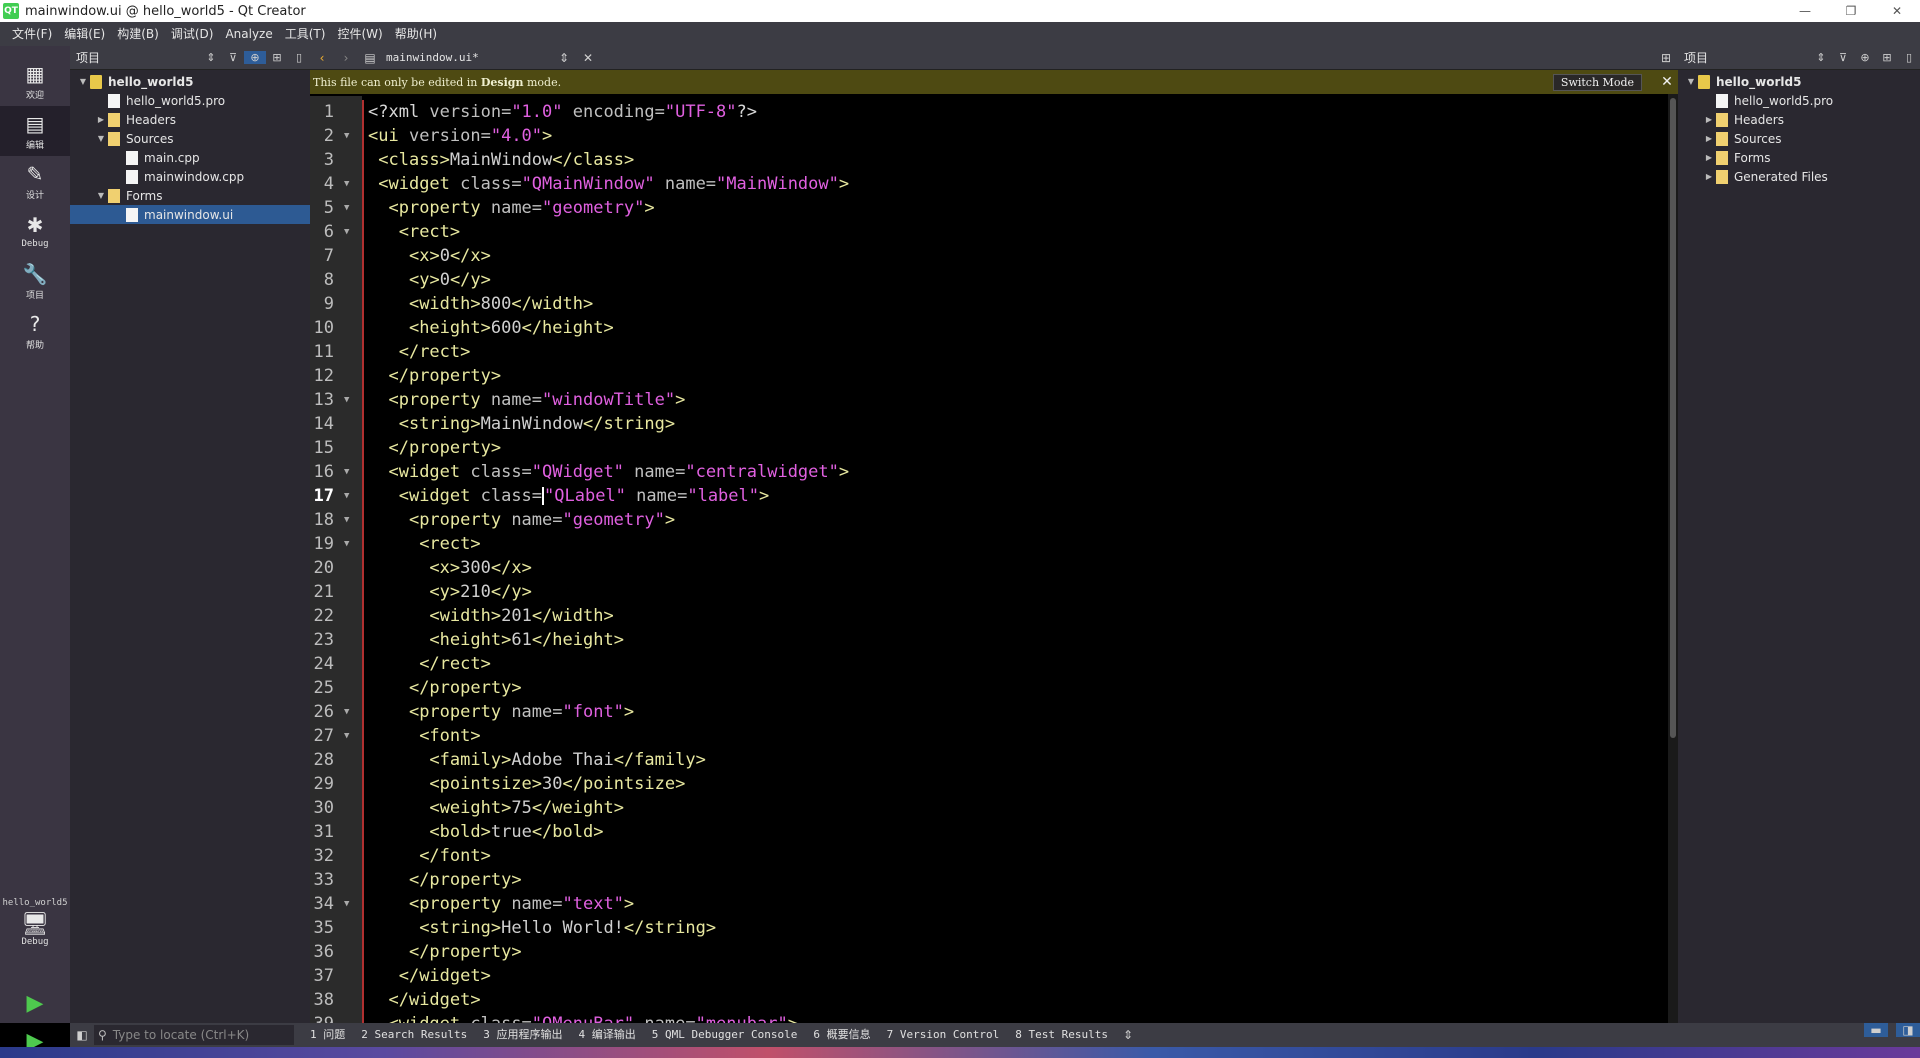 This screenshot has width=1920, height=1058. I want to click on mode-wrench: 🔧 项目, so click(35, 281).